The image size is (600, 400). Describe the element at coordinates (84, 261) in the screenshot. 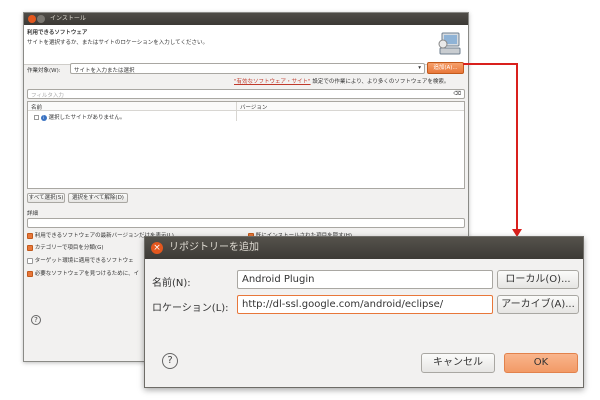

I see `option-label: ターゲット環境に適用できるソフトウェ` at that location.